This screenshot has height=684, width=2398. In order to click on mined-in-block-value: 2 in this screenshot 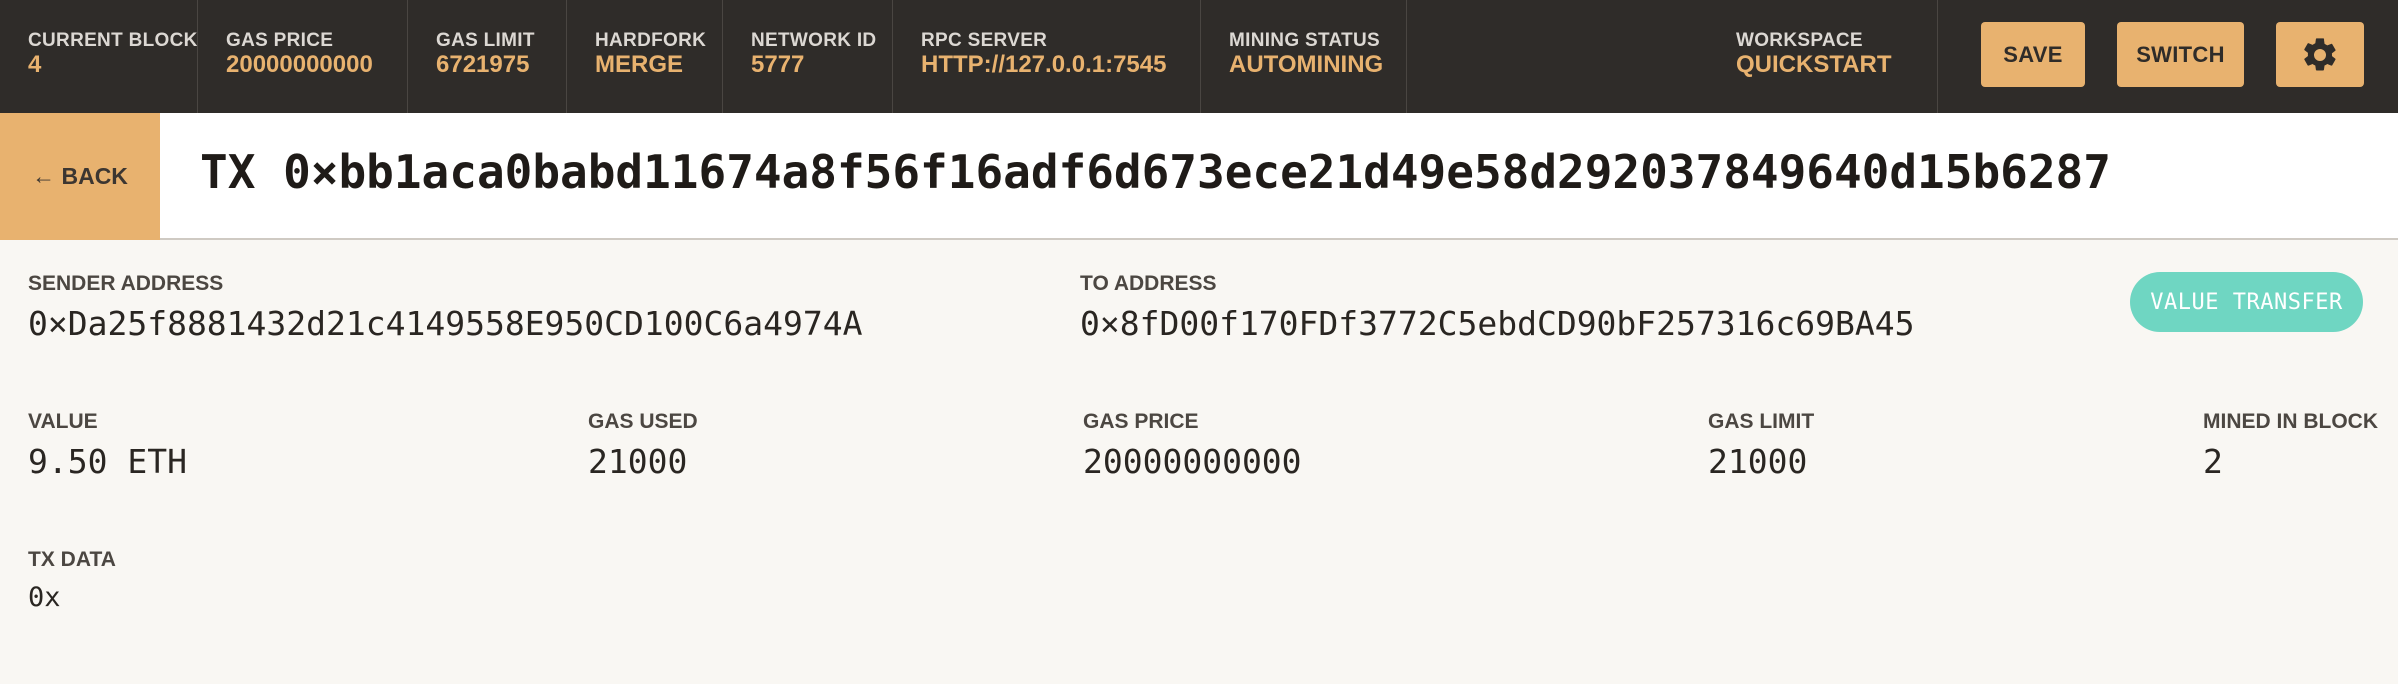, I will do `click(2213, 461)`.